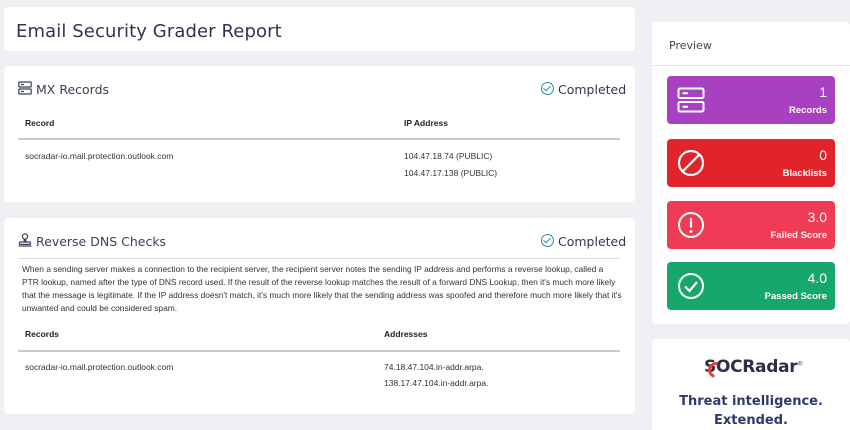 This screenshot has width=850, height=430. Describe the element at coordinates (823, 155) in the screenshot. I see `stat-value: 0` at that location.